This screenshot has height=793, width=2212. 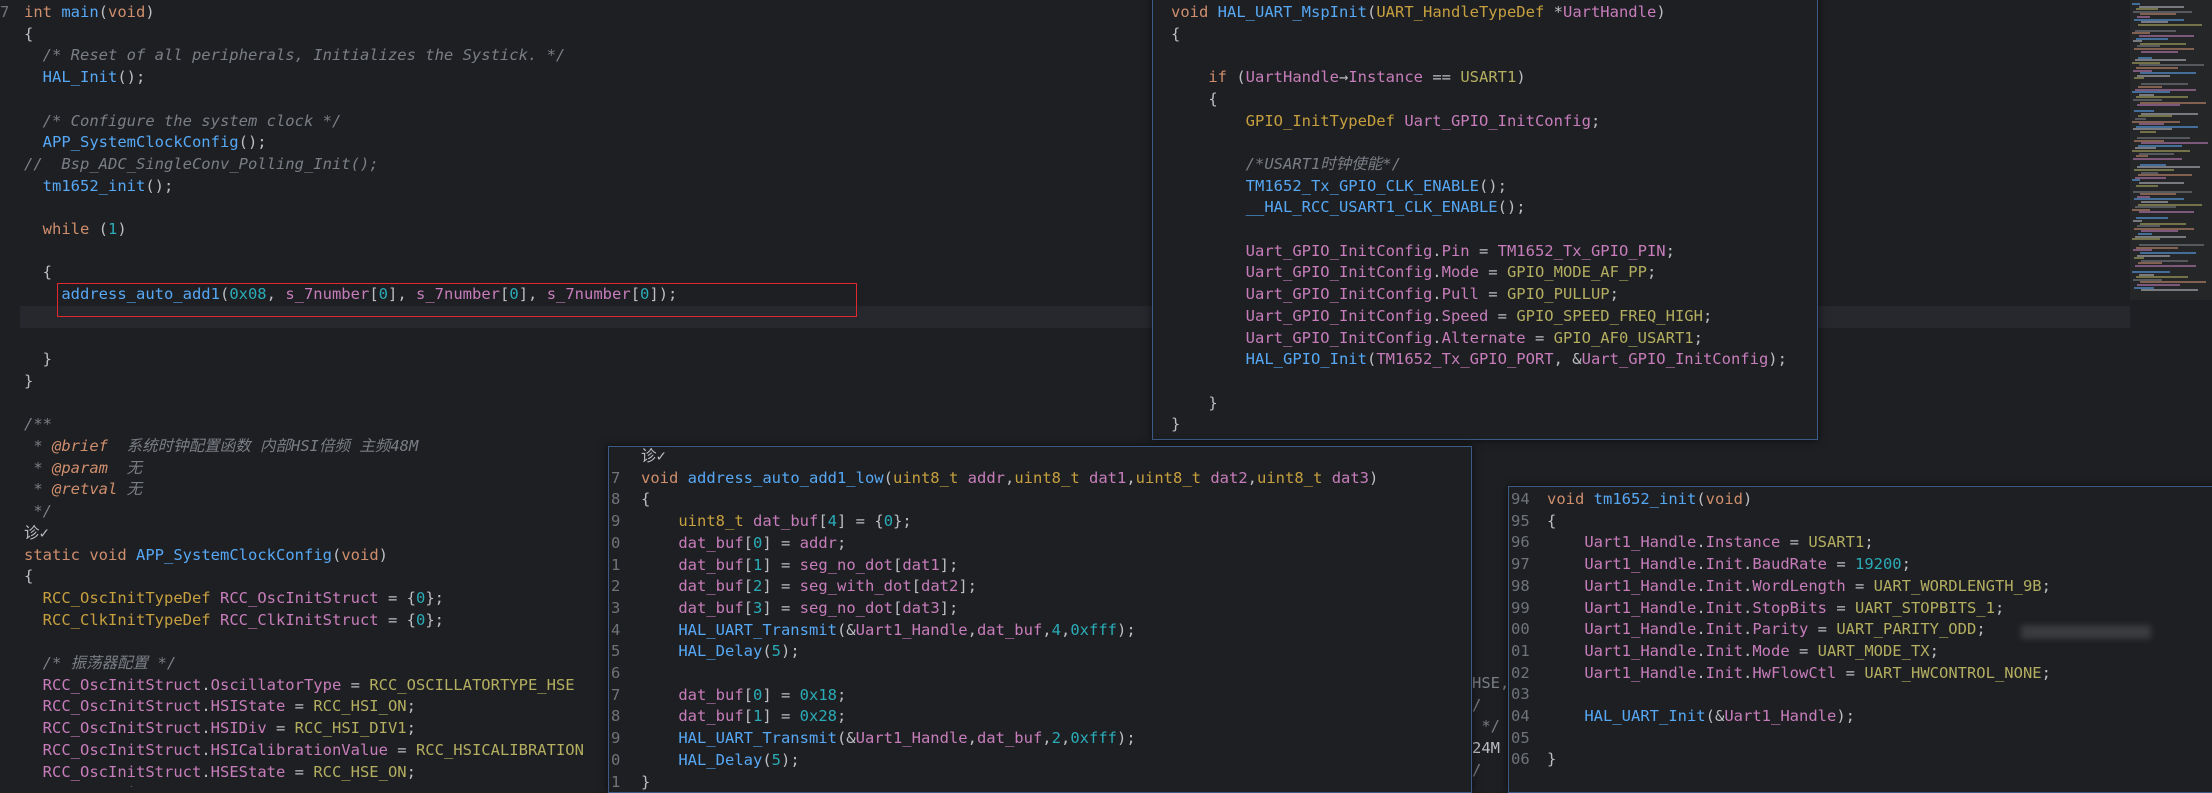 What do you see at coordinates (1485, 122) in the screenshot?
I see `code-line: GPIO_InitTypeDef Uart_GPIO_InitConfig;` at bounding box center [1485, 122].